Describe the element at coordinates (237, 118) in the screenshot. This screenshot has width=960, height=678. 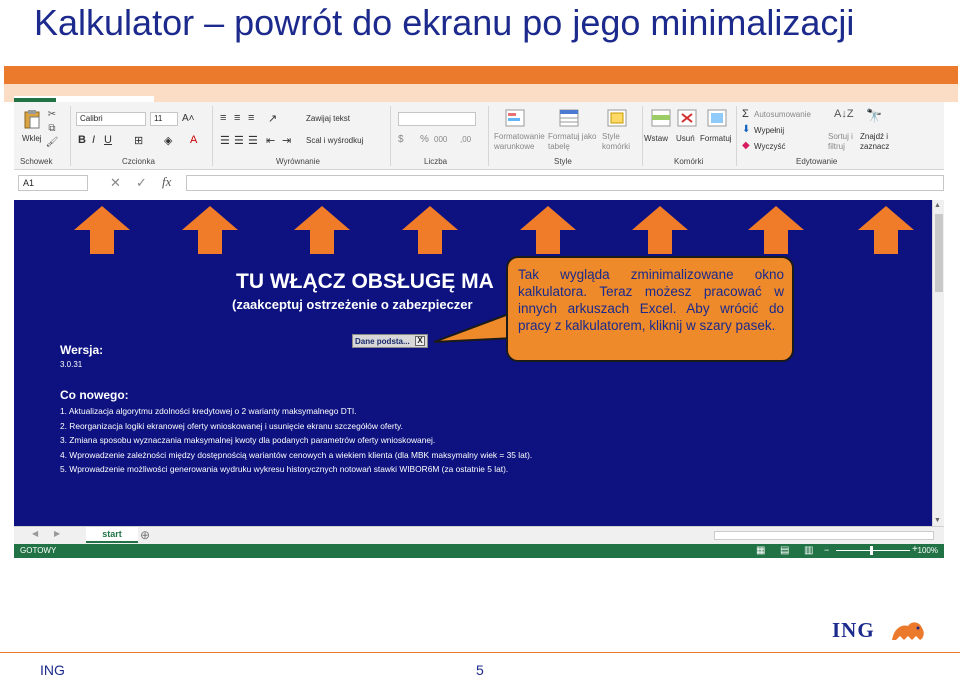
I see `align-middle-icon: ≡` at that location.